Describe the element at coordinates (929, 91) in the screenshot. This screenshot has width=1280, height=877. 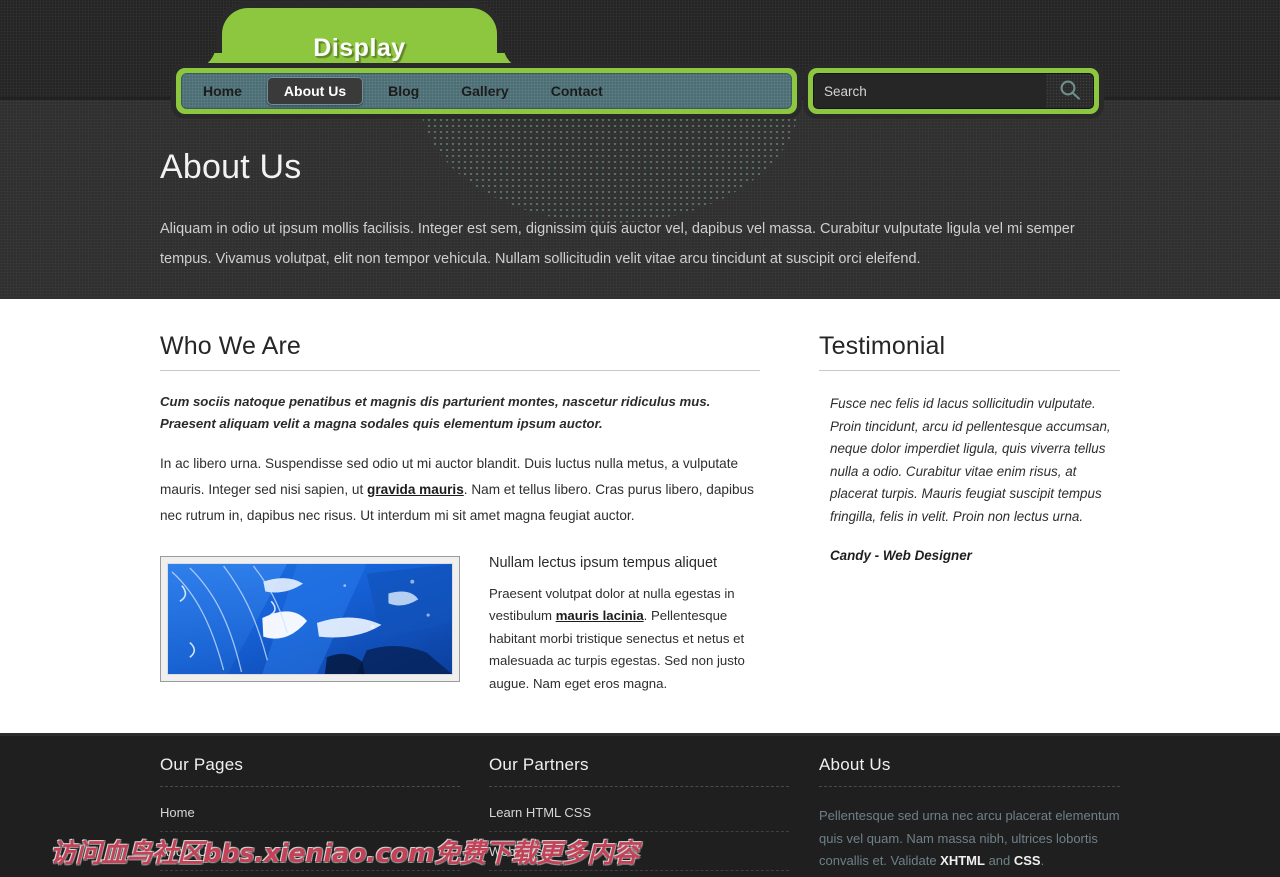
I see `search-input` at that location.